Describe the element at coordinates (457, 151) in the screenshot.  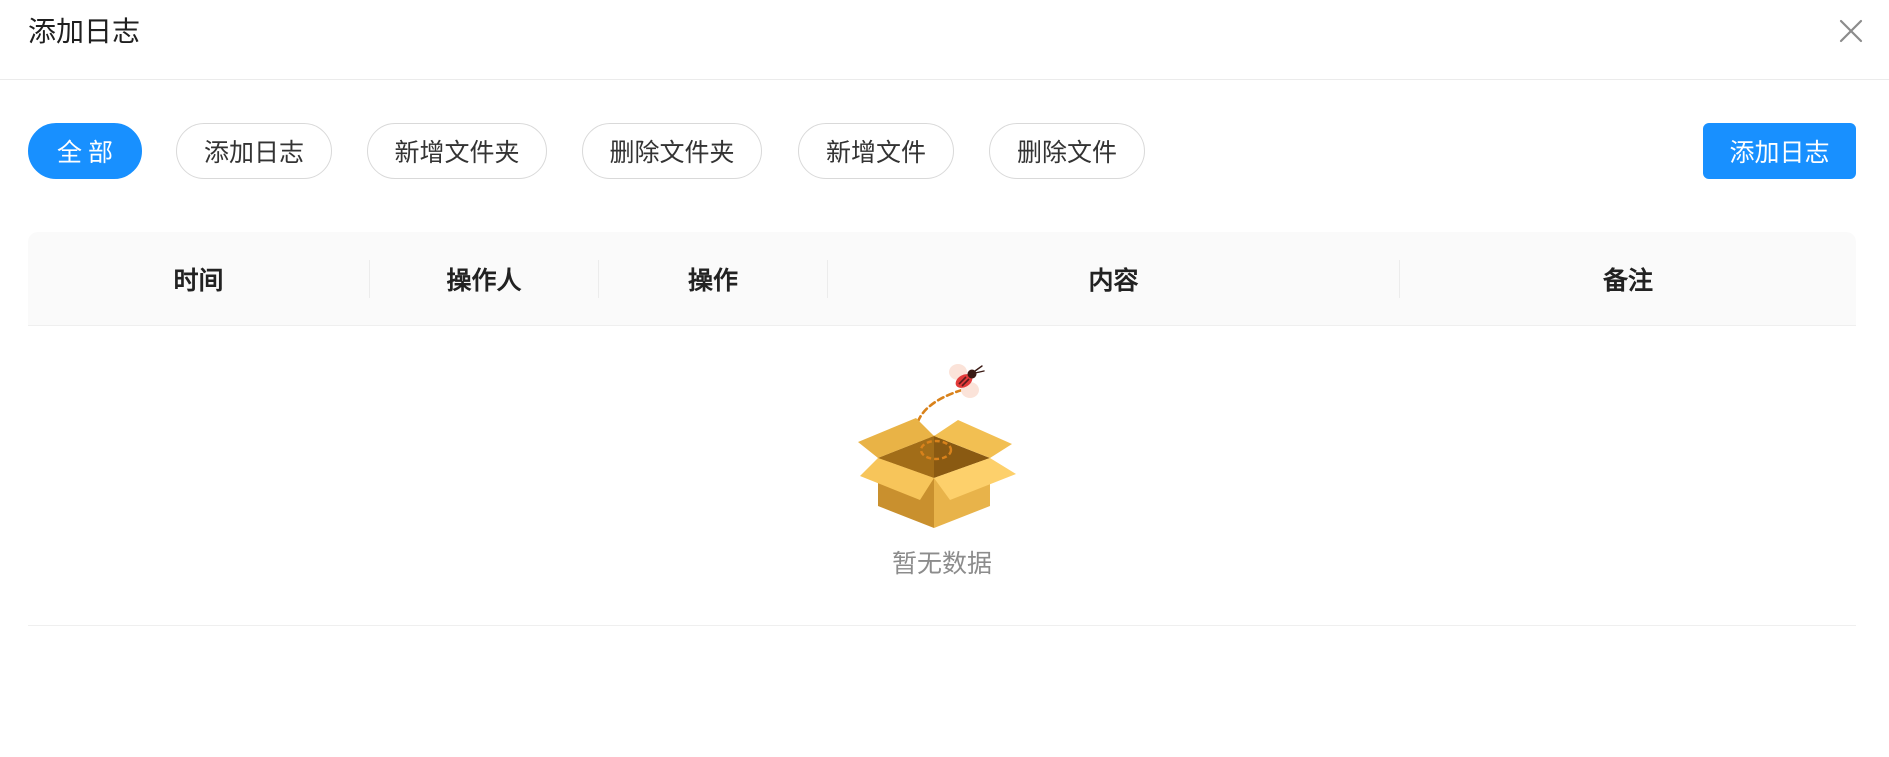
I see `filter-tab-new-folder: 新增文件夹` at that location.